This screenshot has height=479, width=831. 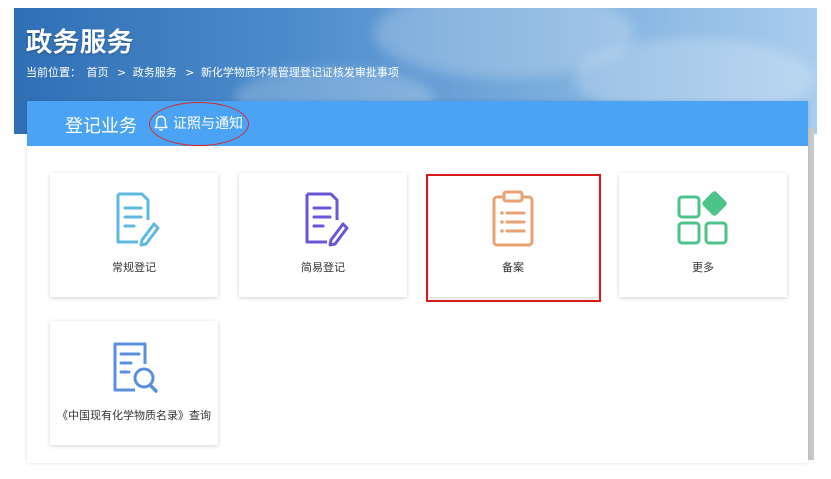 I want to click on card-label: 备案, so click(x=513, y=267).